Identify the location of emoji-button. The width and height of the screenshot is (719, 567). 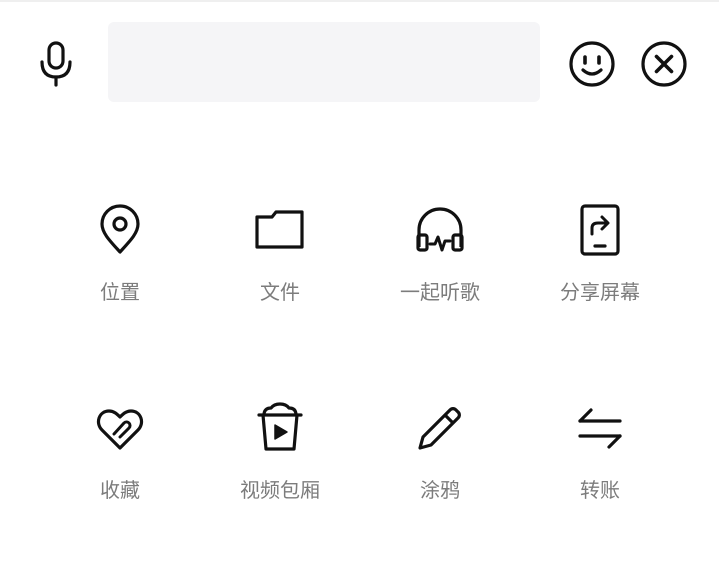
(592, 64).